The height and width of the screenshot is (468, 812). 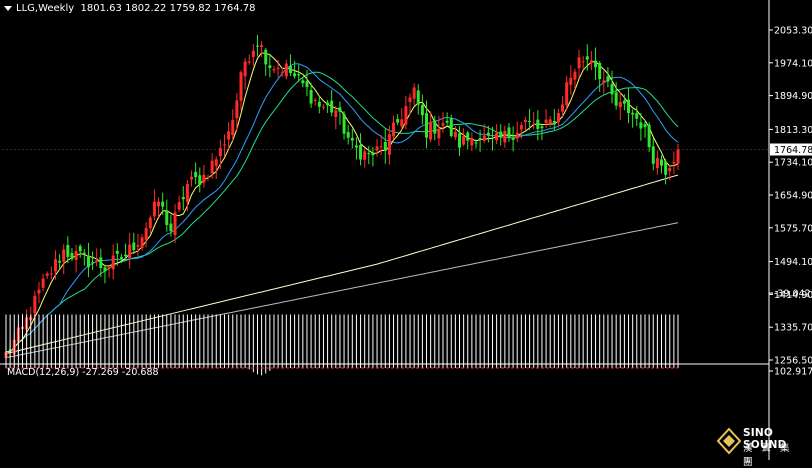 I want to click on dropdown-triangle-icon, so click(x=8, y=8).